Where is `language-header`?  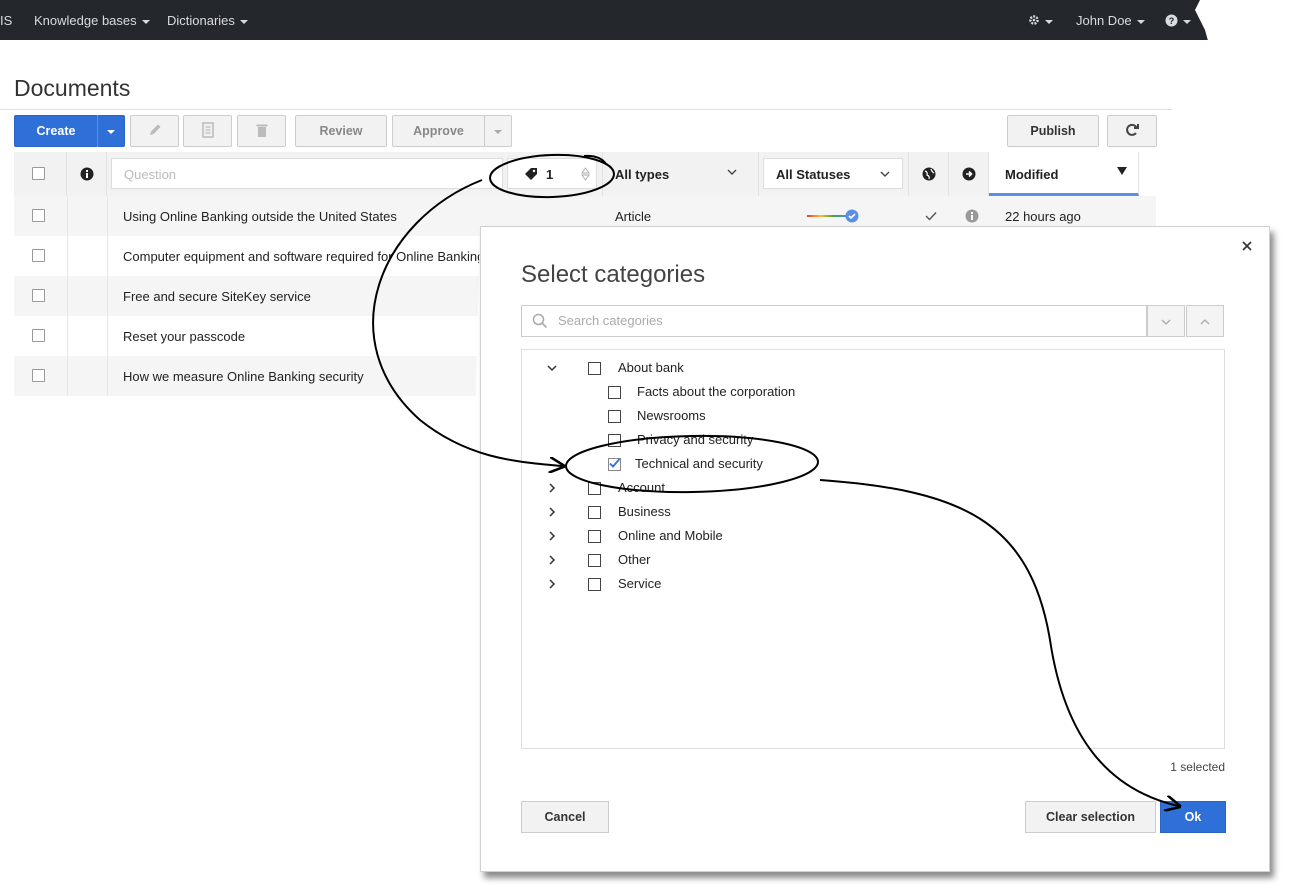 language-header is located at coordinates (929, 174).